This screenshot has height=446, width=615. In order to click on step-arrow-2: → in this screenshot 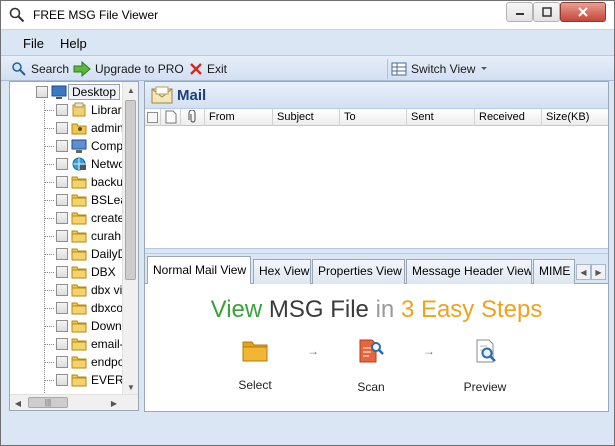, I will do `click(429, 351)`.